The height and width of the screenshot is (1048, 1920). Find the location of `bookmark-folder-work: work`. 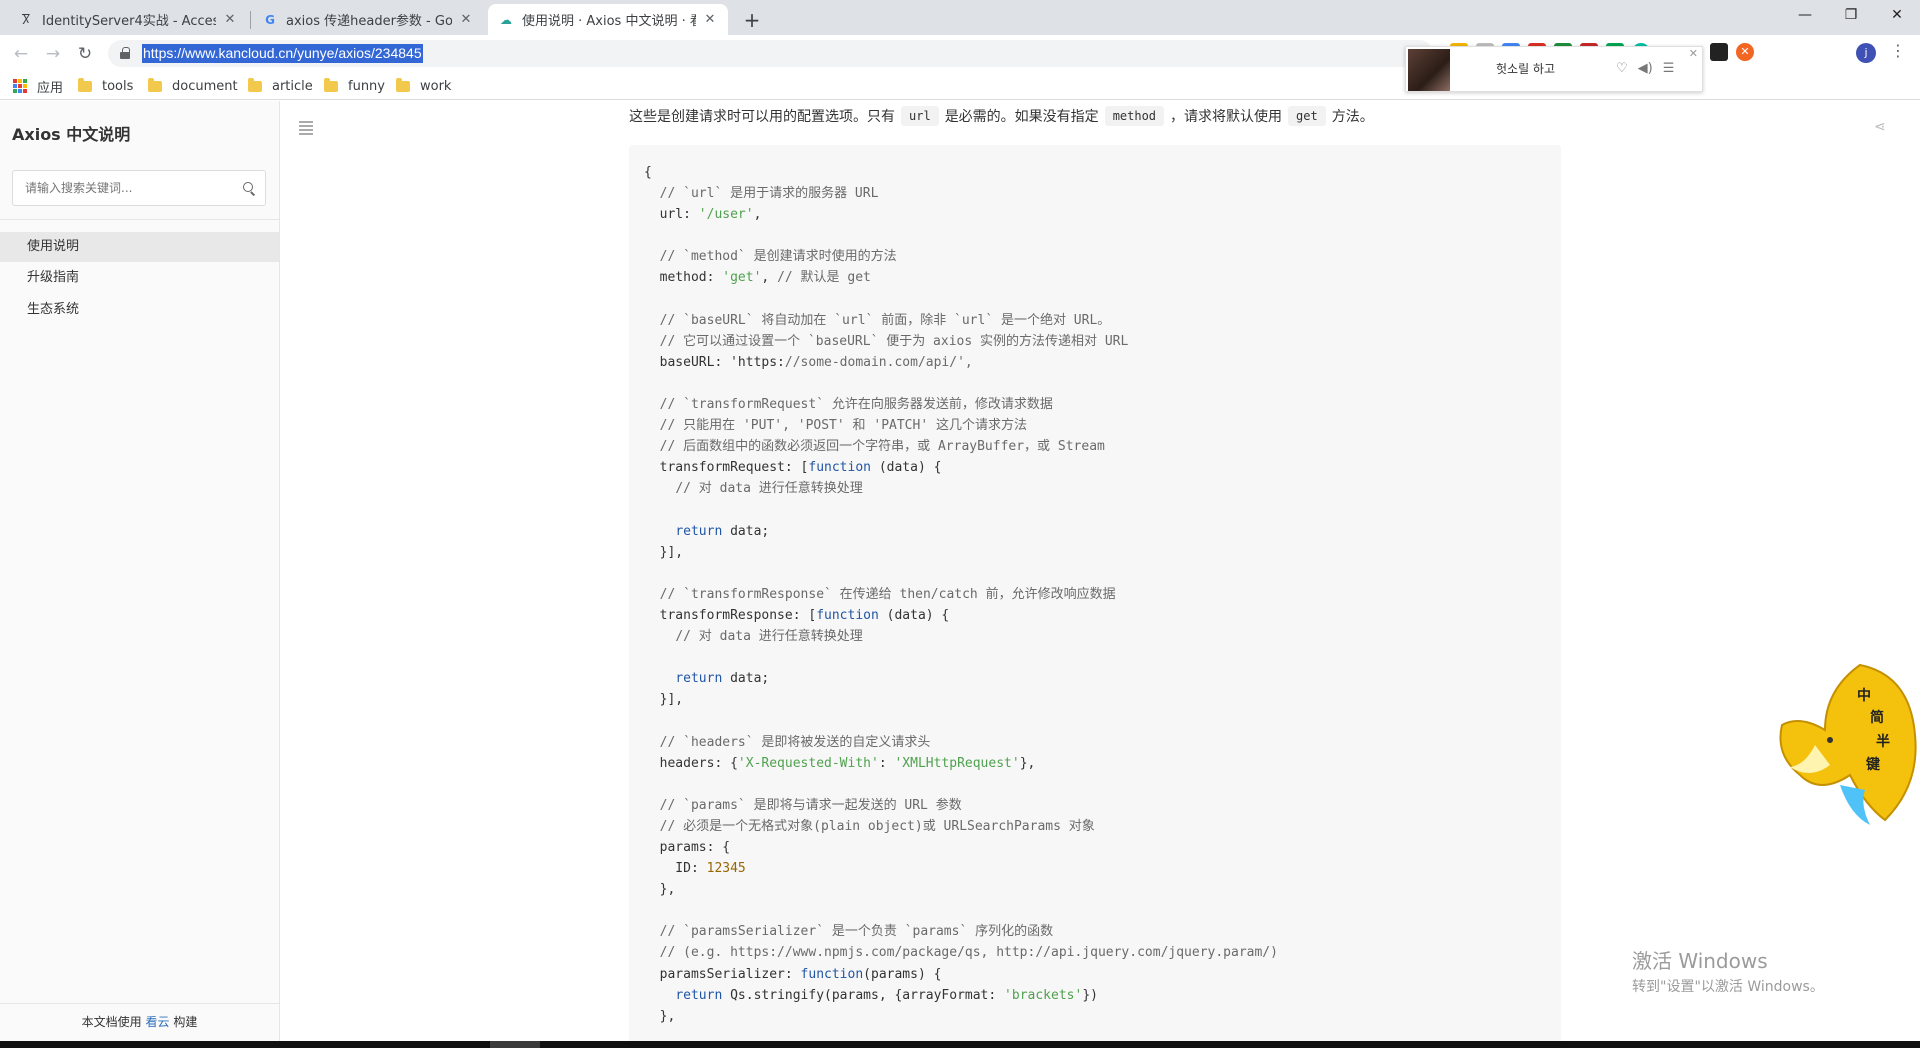

bookmark-folder-work: work is located at coordinates (423, 86).